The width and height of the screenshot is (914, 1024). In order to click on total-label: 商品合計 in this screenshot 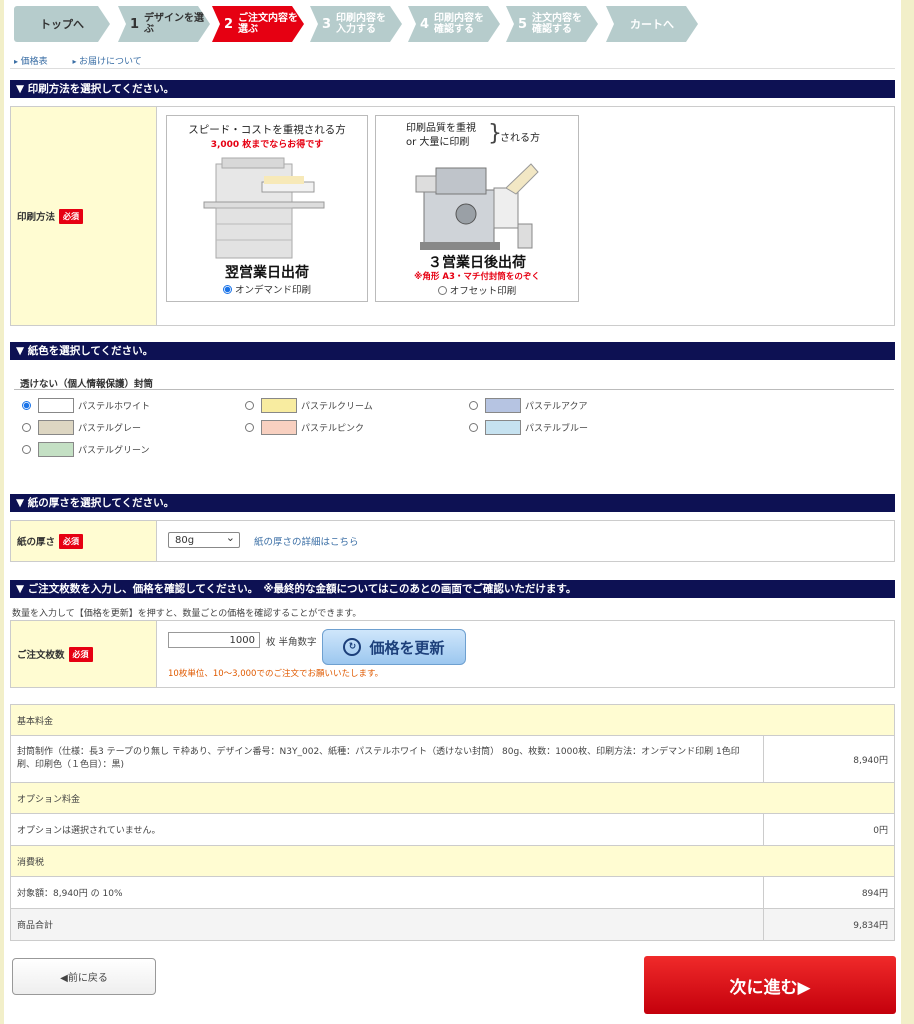, I will do `click(387, 924)`.